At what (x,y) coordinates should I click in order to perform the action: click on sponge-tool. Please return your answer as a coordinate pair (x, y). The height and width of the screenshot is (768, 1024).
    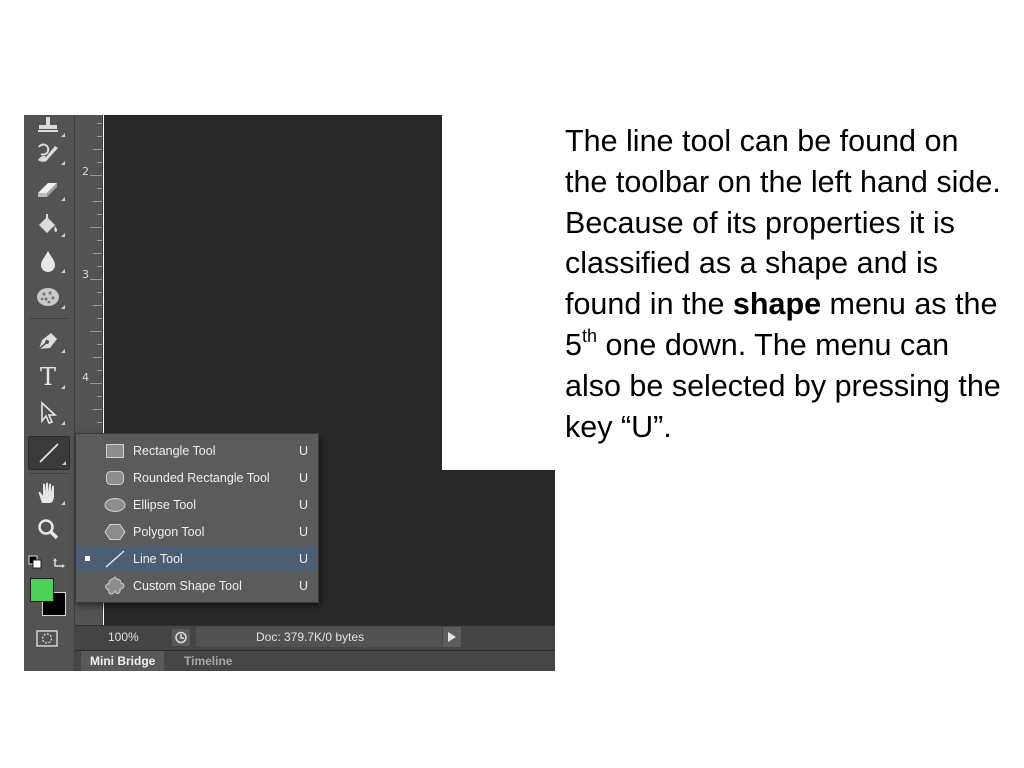
    Looking at the image, I should click on (48, 297).